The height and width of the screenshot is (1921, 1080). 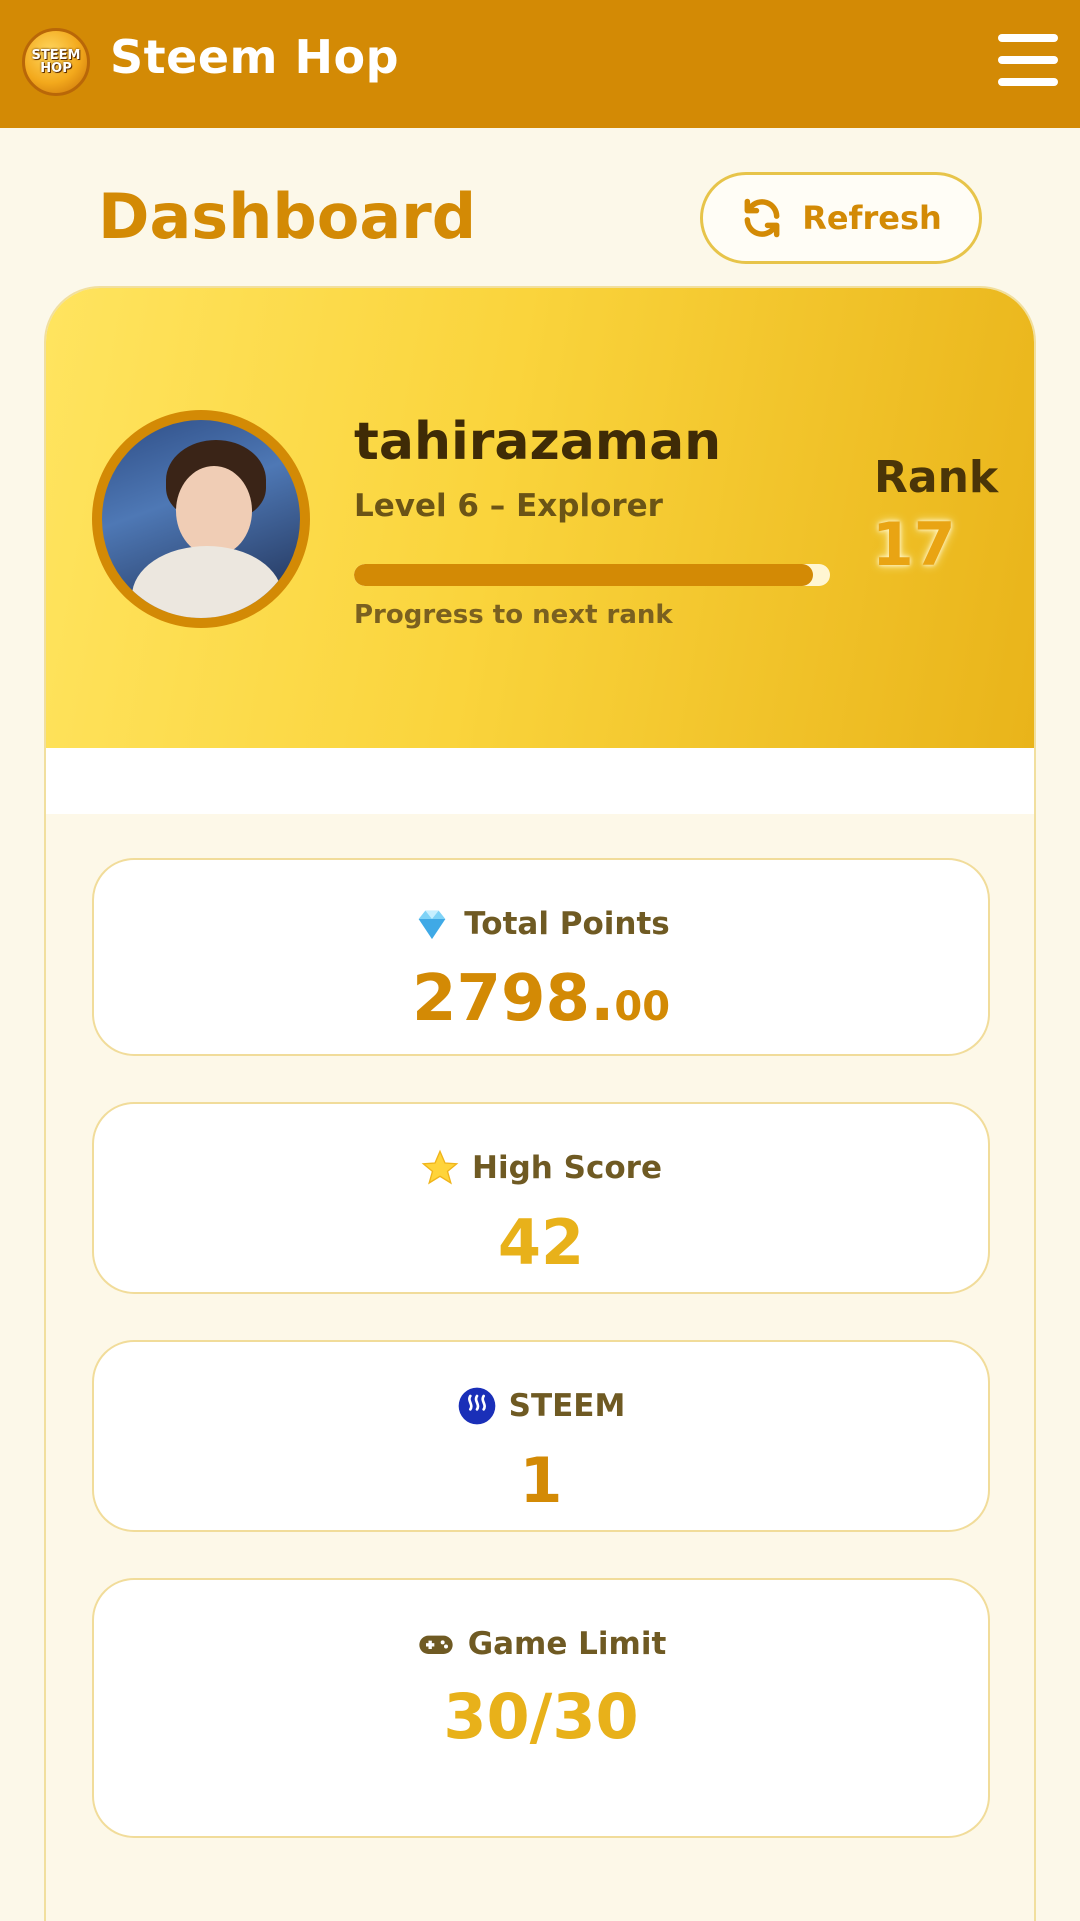 I want to click on total-points-title: Total Points, so click(x=567, y=924).